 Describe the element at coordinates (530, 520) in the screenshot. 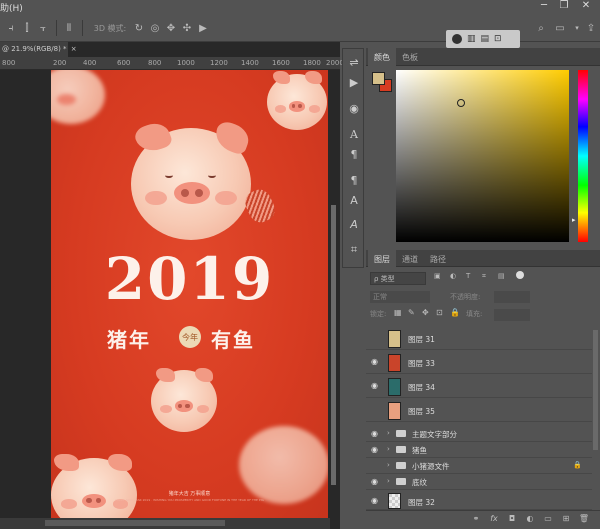

I see `adjustment-layer-icon: ◐` at that location.